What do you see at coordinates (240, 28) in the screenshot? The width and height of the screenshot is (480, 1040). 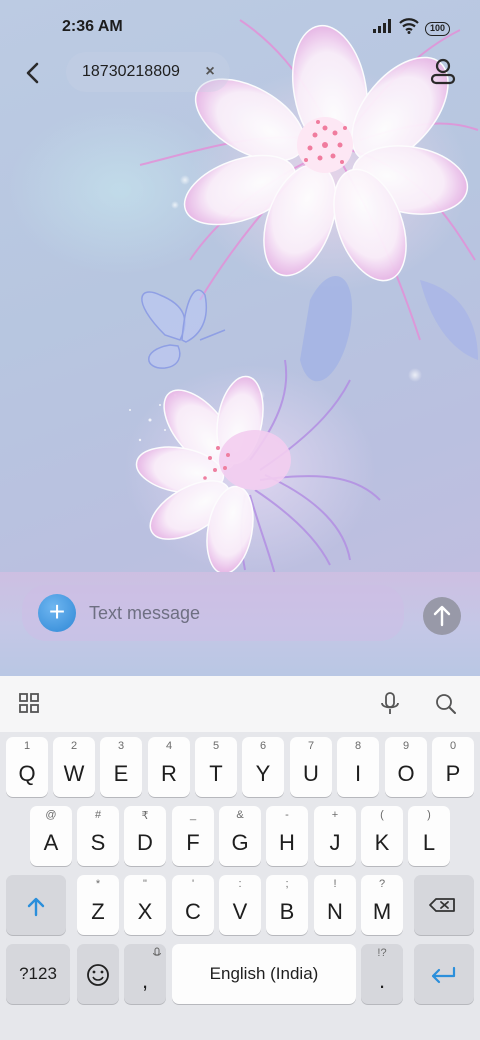 I see `status-bar: 2:36 AM 100` at bounding box center [240, 28].